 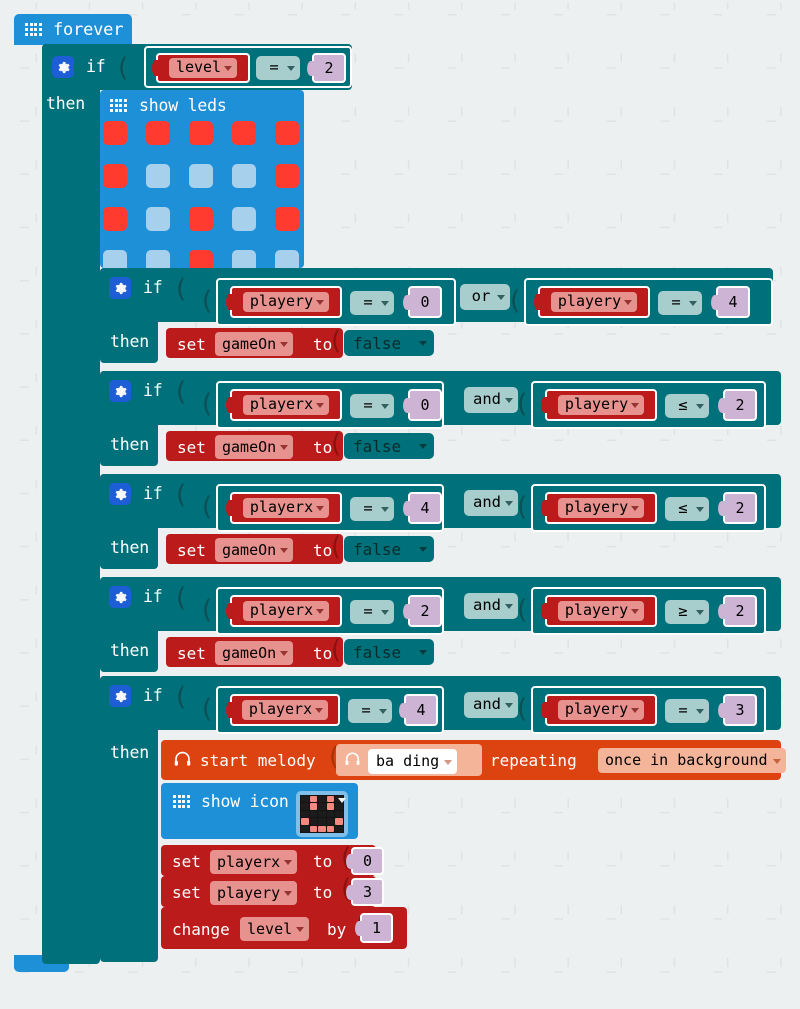 I want to click on number-set-playerx: 0, so click(x=365, y=861).